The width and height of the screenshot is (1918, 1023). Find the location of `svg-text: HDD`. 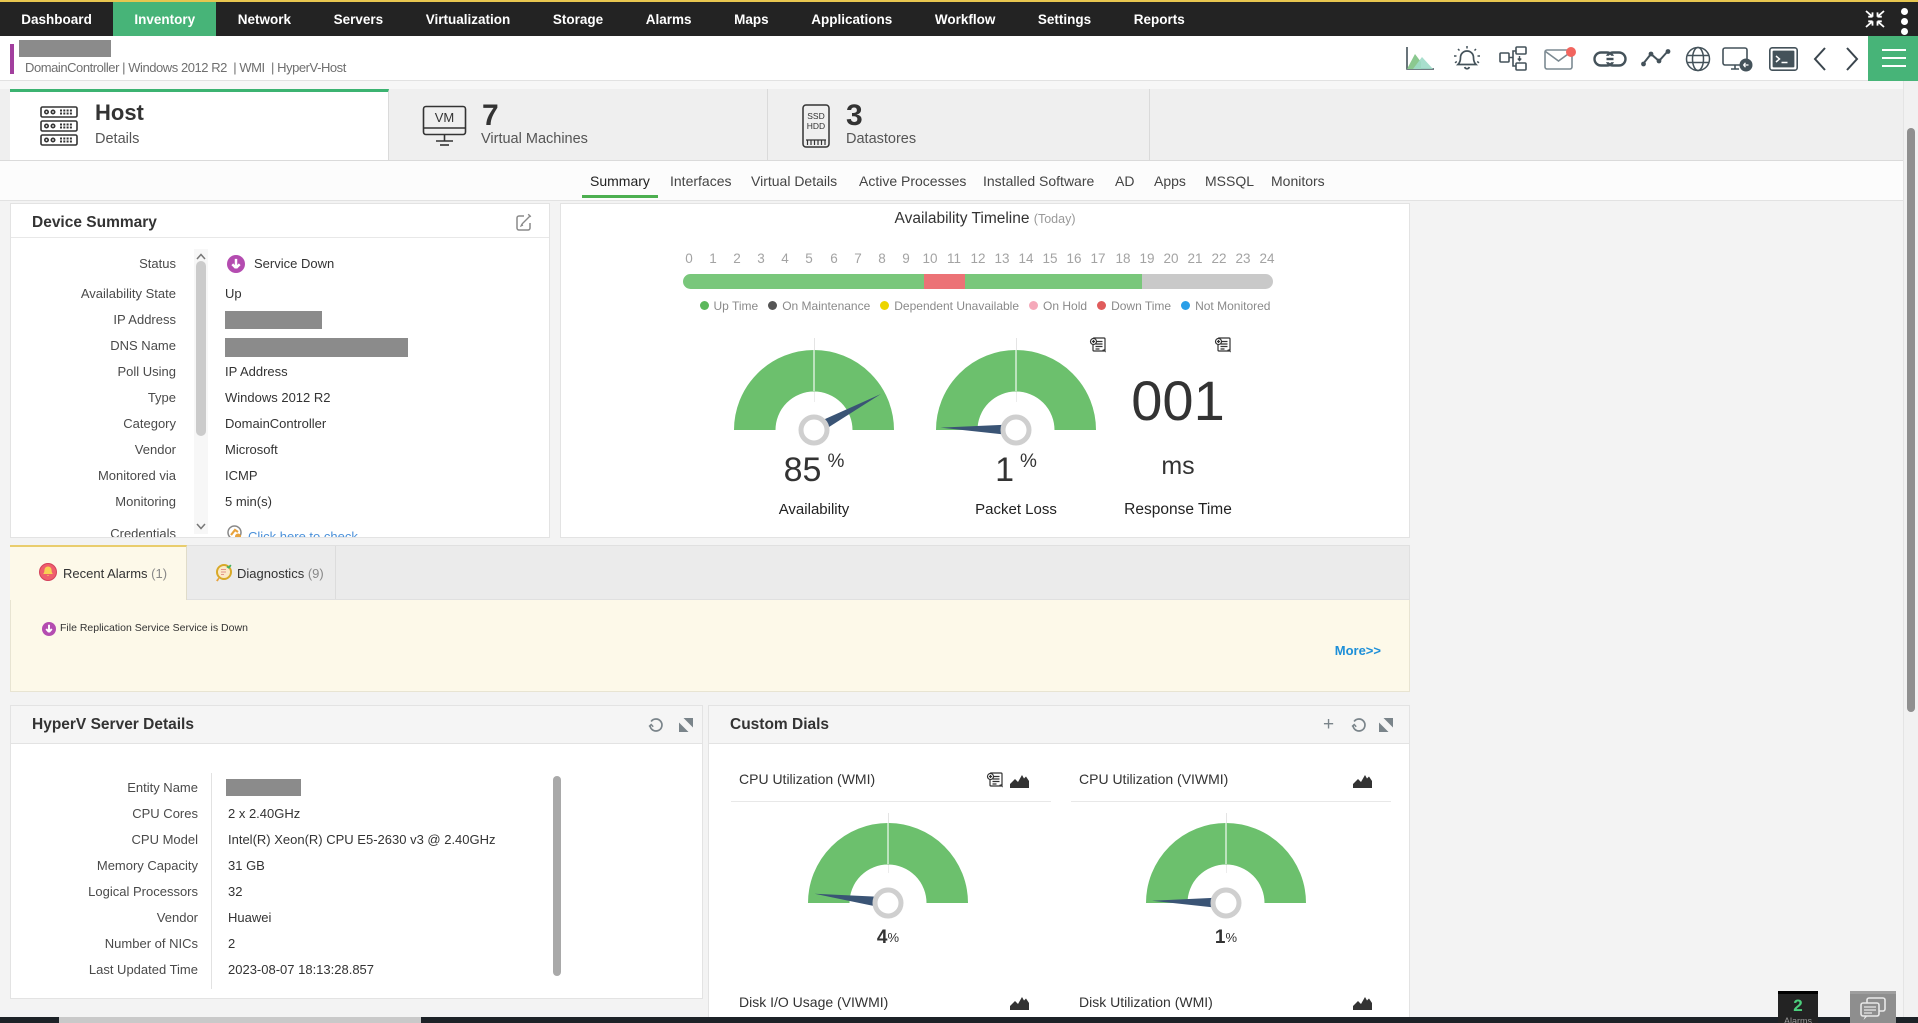

svg-text: HDD is located at coordinates (816, 126).